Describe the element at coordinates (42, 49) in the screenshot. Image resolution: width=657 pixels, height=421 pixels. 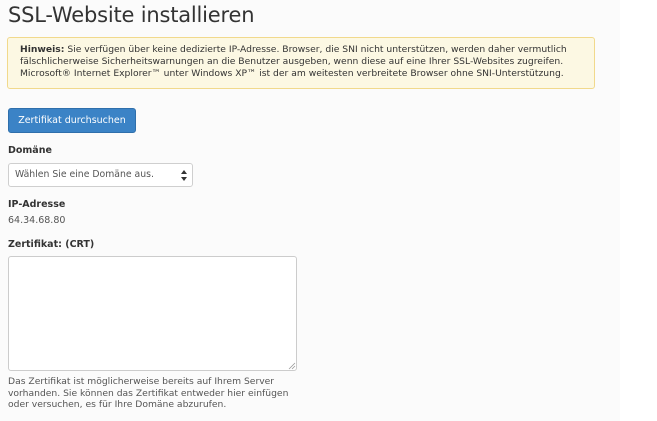
I see `notice-label: Hinweis:` at that location.